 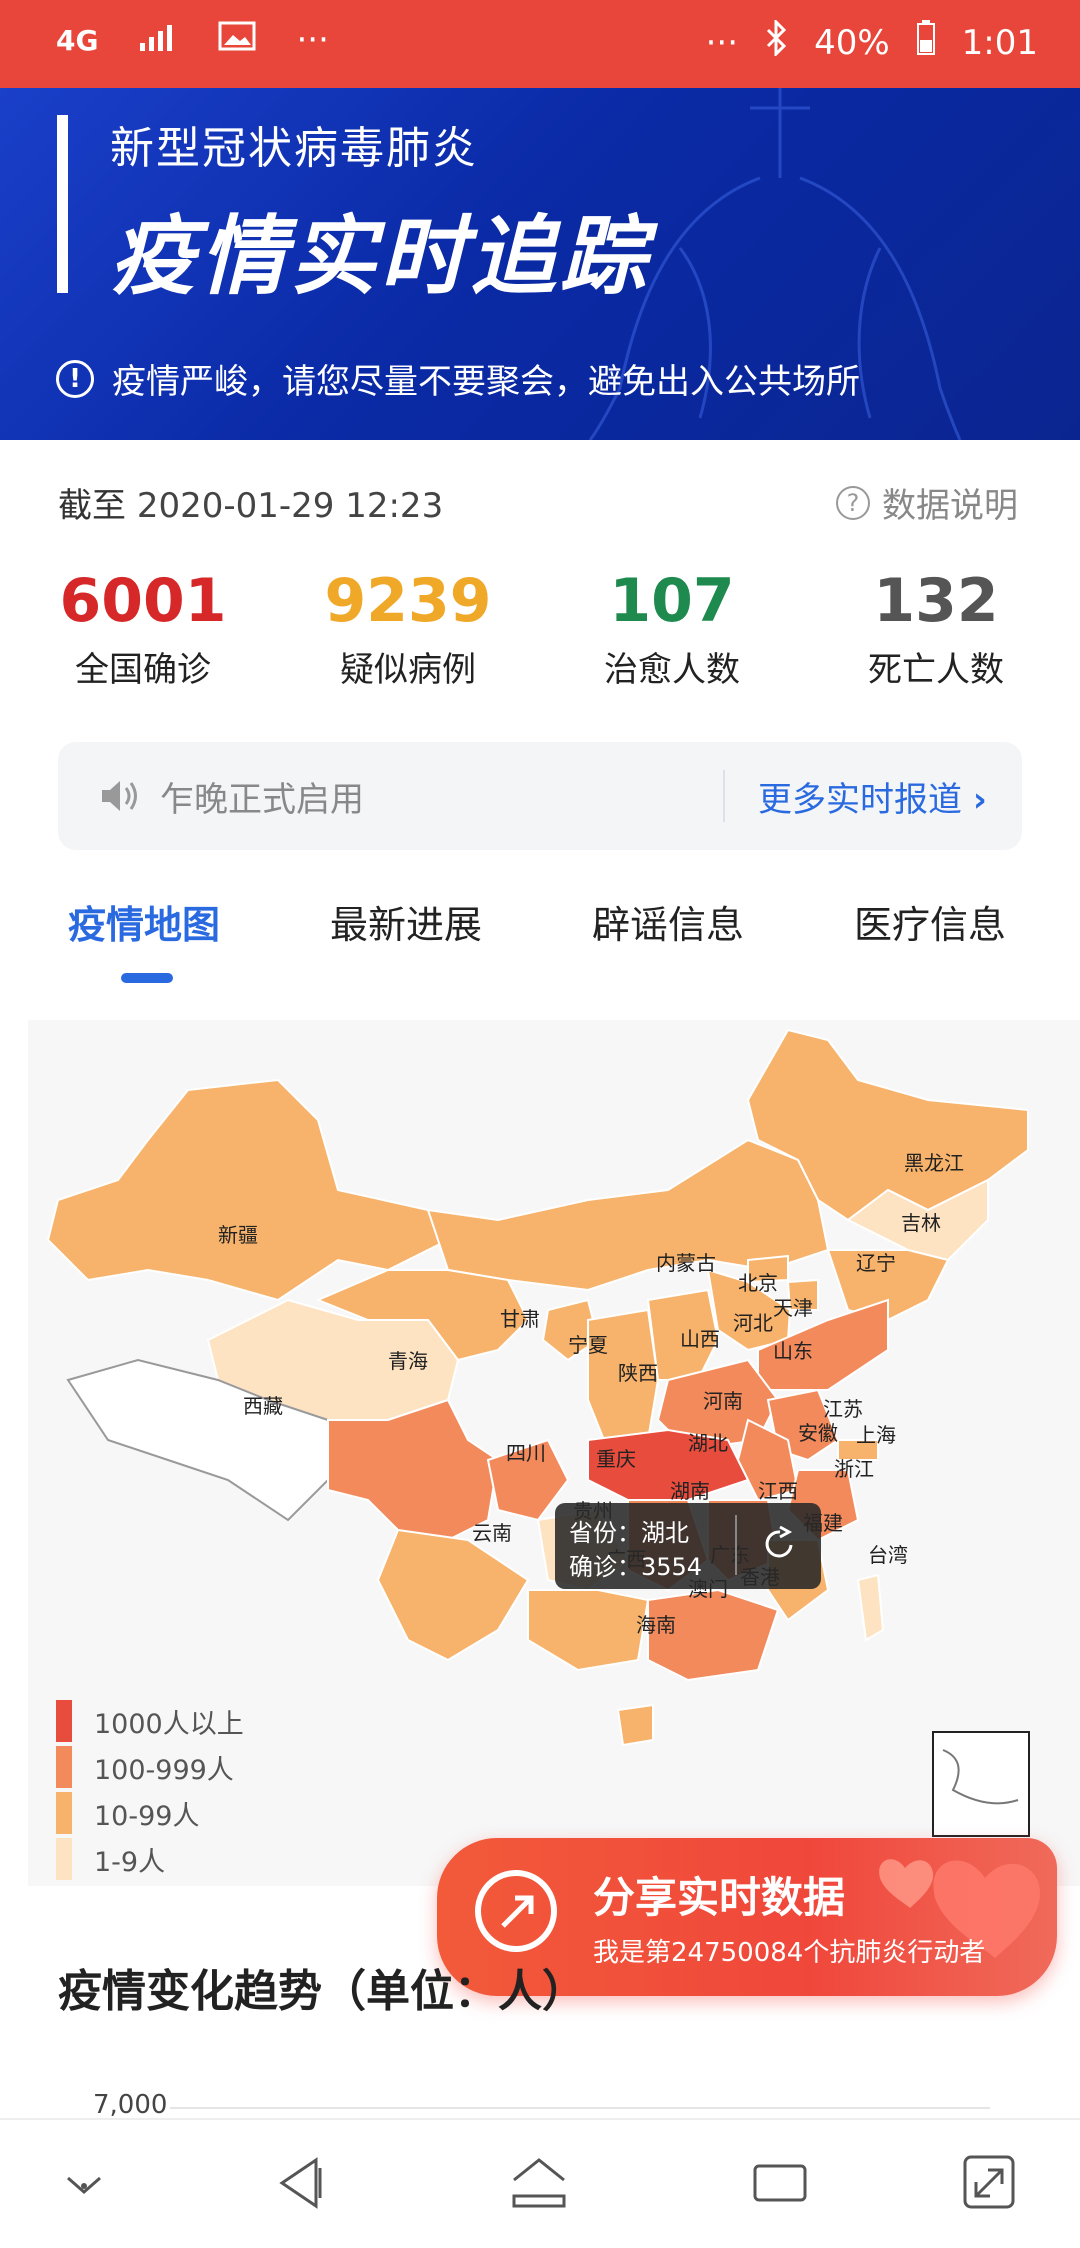 What do you see at coordinates (888, 1555) in the screenshot?
I see `label-taiwan: 台湾` at bounding box center [888, 1555].